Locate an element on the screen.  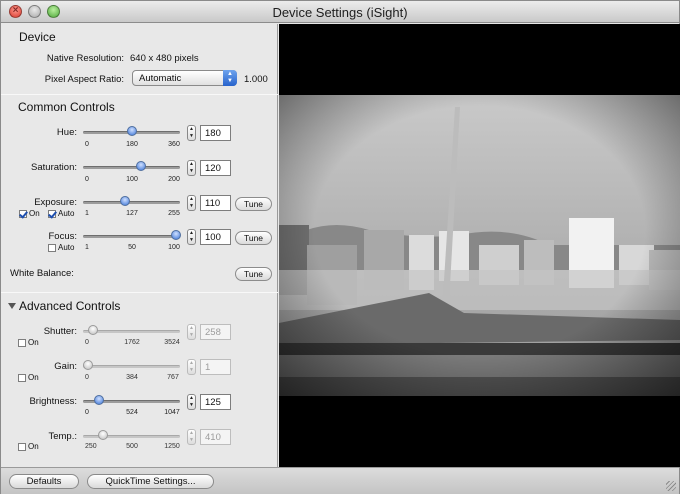
hue-tick-mid: 180 is located at coordinates (132, 144).